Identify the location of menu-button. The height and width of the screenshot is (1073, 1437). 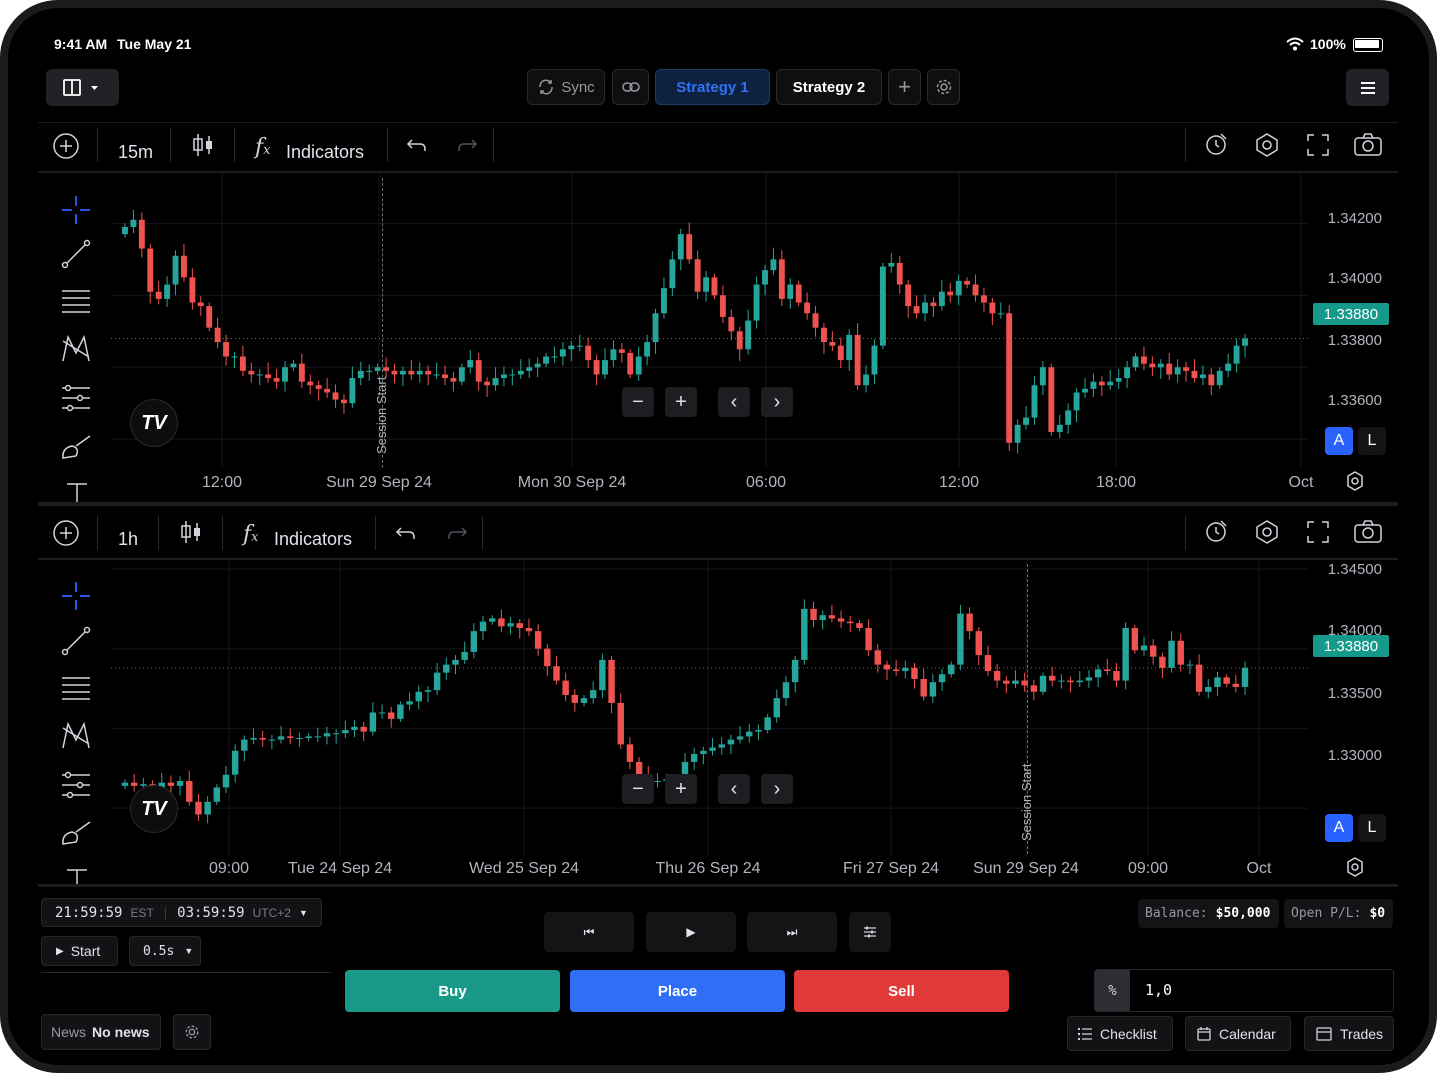
(1367, 87).